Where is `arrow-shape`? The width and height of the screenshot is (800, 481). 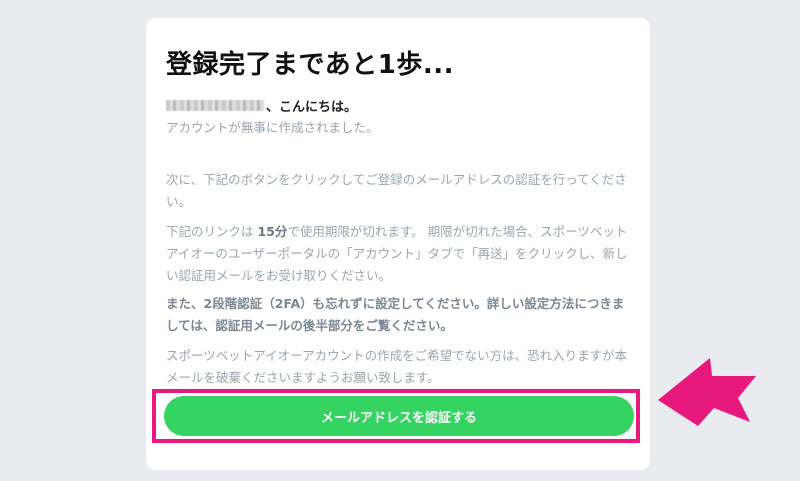 arrow-shape is located at coordinates (707, 392).